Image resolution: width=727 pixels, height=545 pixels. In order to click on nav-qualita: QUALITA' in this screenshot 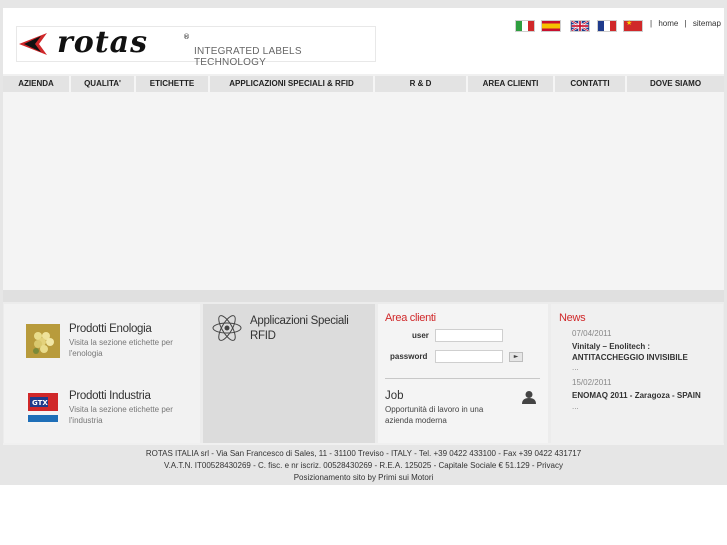, I will do `click(103, 84)`.